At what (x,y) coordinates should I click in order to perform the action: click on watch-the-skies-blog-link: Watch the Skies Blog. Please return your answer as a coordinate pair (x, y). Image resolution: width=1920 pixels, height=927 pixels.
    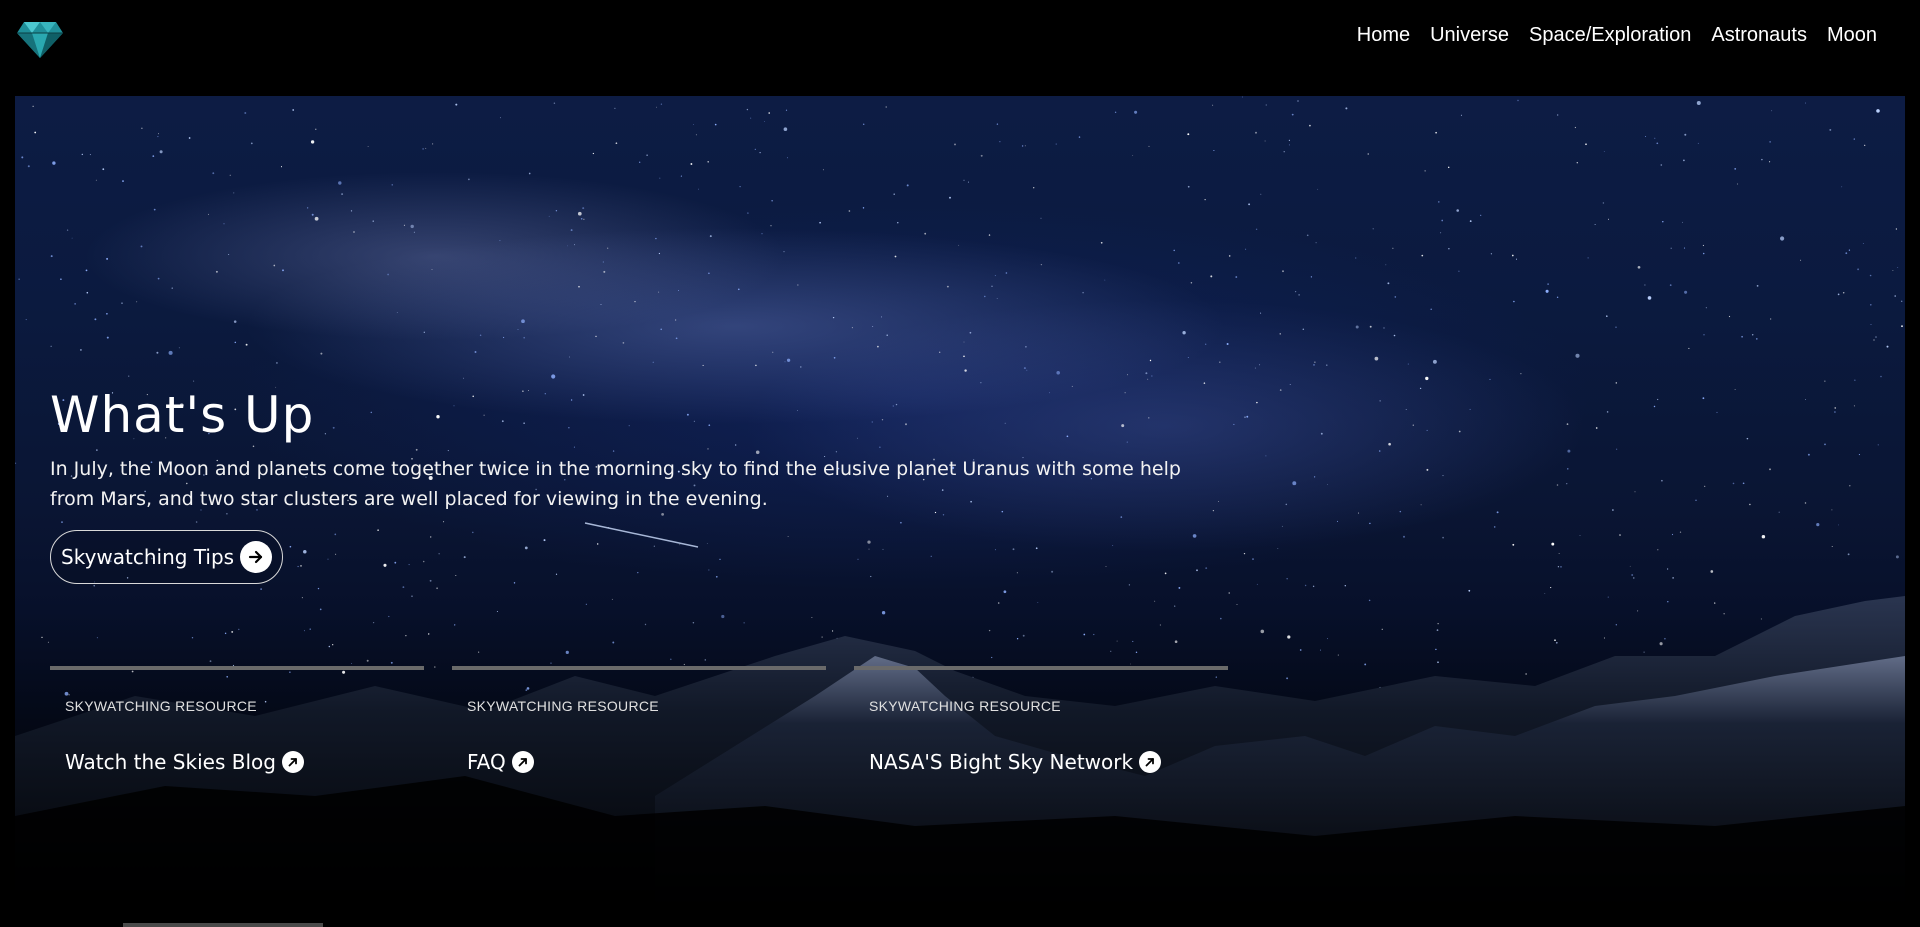
    Looking at the image, I should click on (237, 762).